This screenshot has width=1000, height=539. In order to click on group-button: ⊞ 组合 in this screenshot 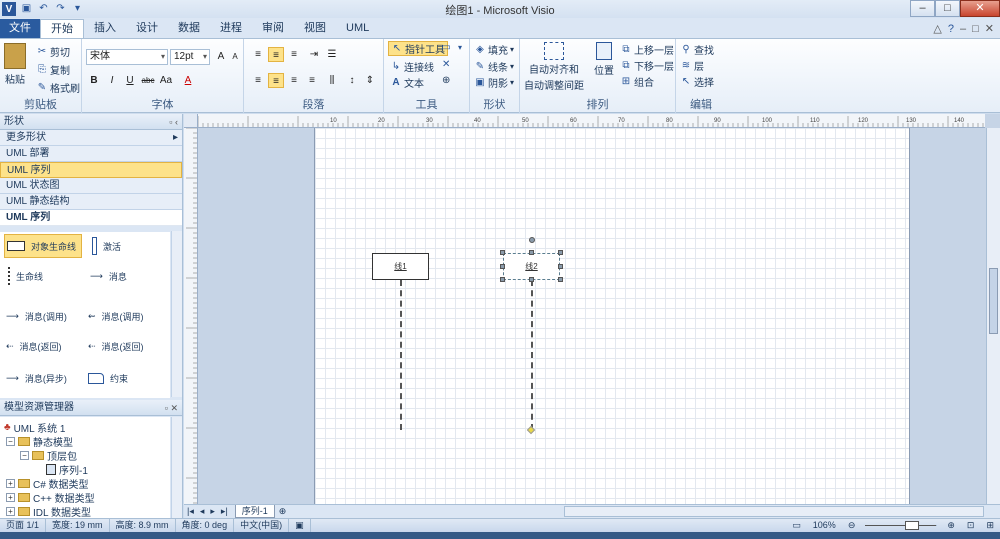, I will do `click(637, 82)`.